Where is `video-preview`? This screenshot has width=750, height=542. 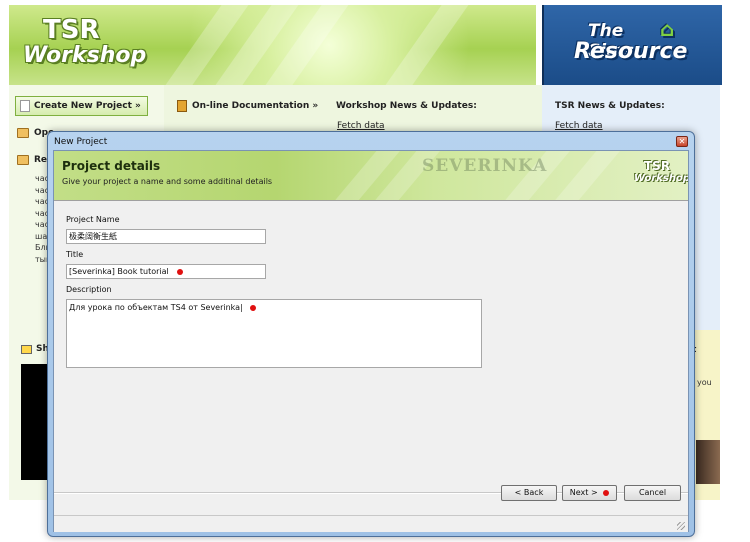
video-preview is located at coordinates (35, 422).